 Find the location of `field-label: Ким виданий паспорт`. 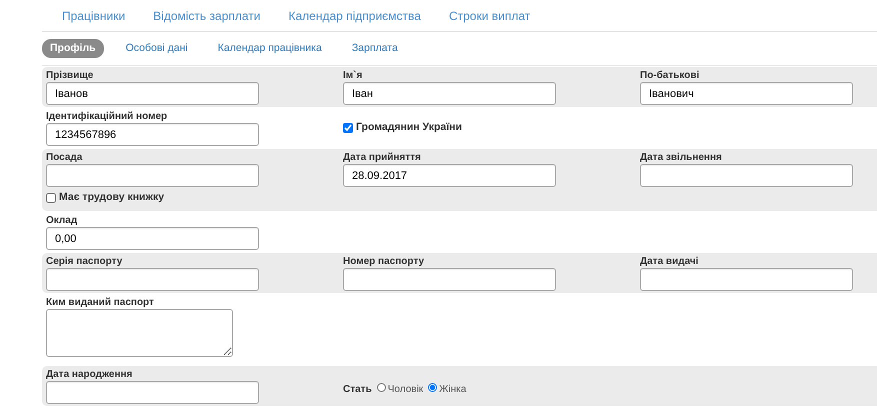

field-label: Ким виданий паспорт is located at coordinates (100, 302).